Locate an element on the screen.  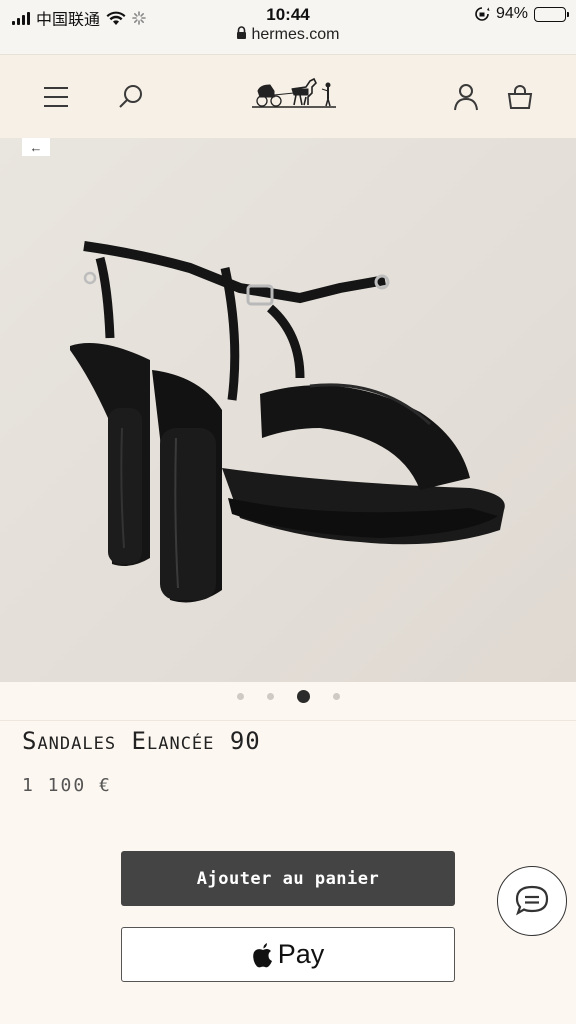
apple-pay-button: Pay is located at coordinates (288, 954).